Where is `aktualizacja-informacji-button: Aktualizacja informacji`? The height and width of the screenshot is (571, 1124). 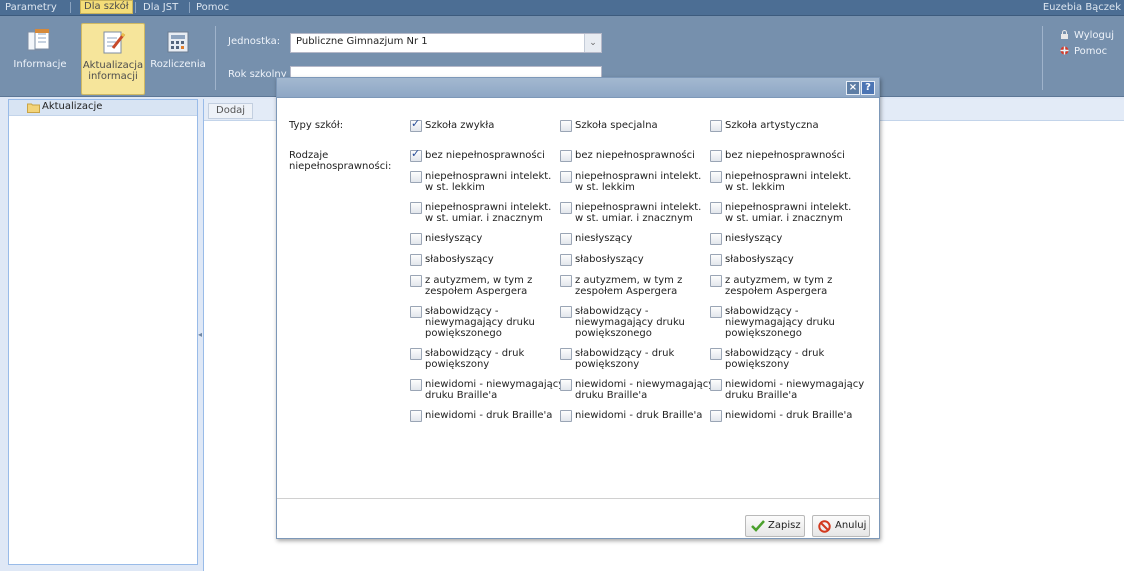
aktualizacja-informacji-button: Aktualizacja informacji is located at coordinates (113, 59).